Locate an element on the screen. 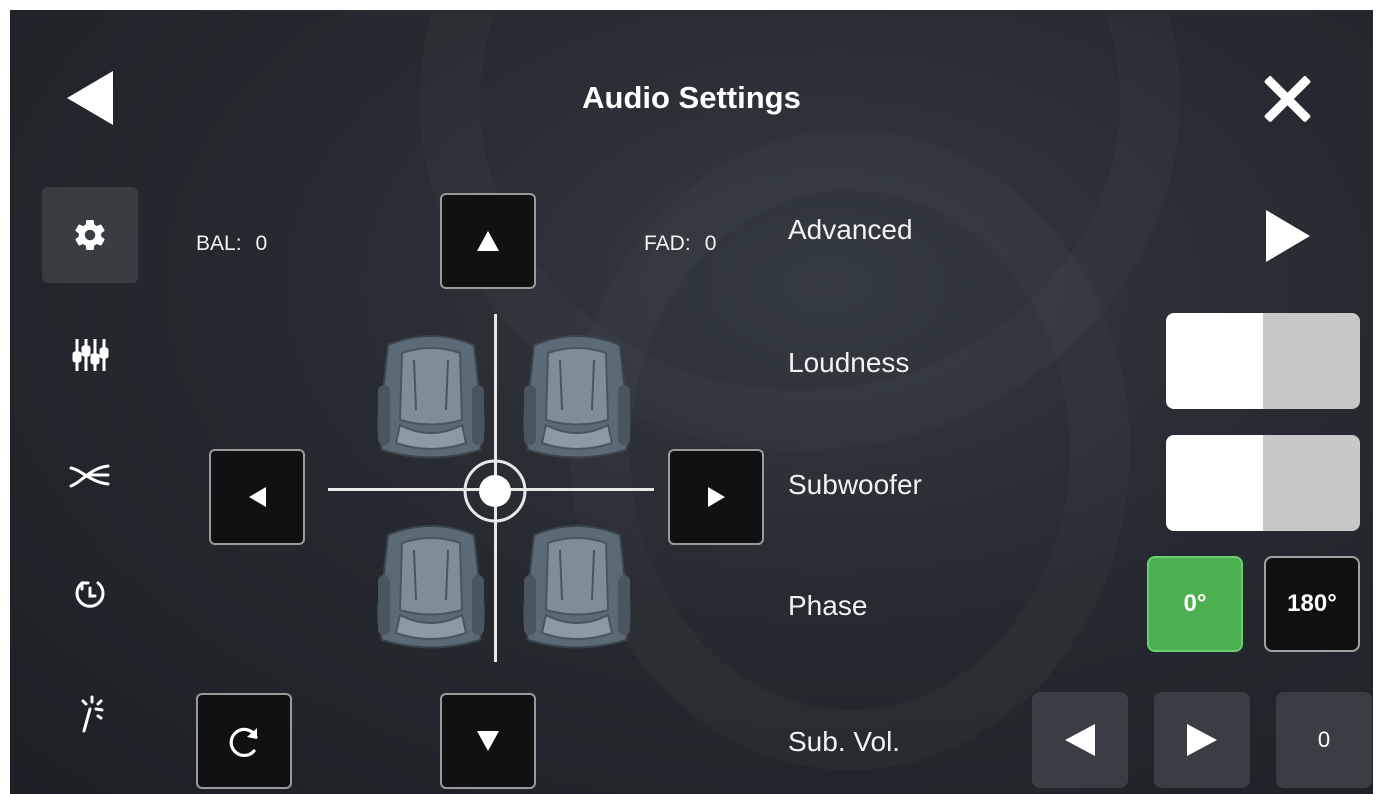 The width and height of the screenshot is (1383, 794). sidebar-item-history is located at coordinates (90, 595).